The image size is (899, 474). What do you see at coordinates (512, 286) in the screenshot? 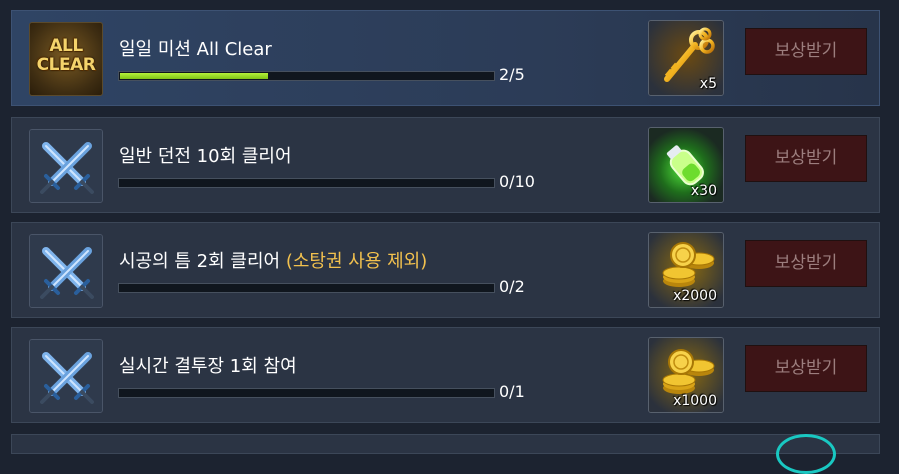
I see `mission-progress-text: 0/2` at bounding box center [512, 286].